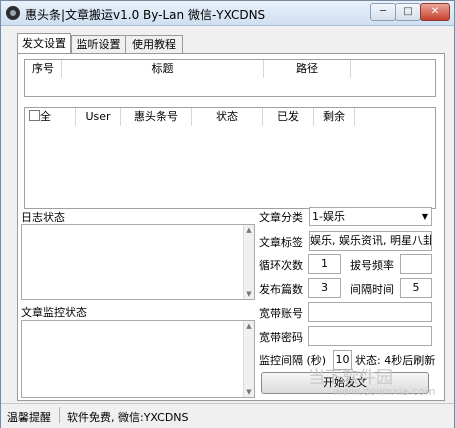  I want to click on log-scrollbar: ▲ ▼, so click(248, 262).